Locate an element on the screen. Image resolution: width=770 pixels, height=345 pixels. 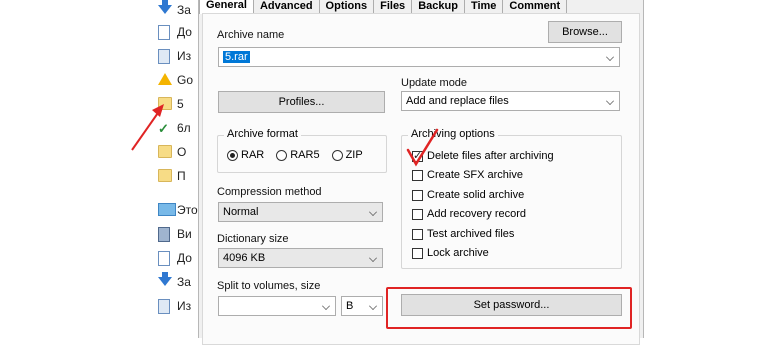
test-files-checkbox: Test archived files is located at coordinates (463, 234).